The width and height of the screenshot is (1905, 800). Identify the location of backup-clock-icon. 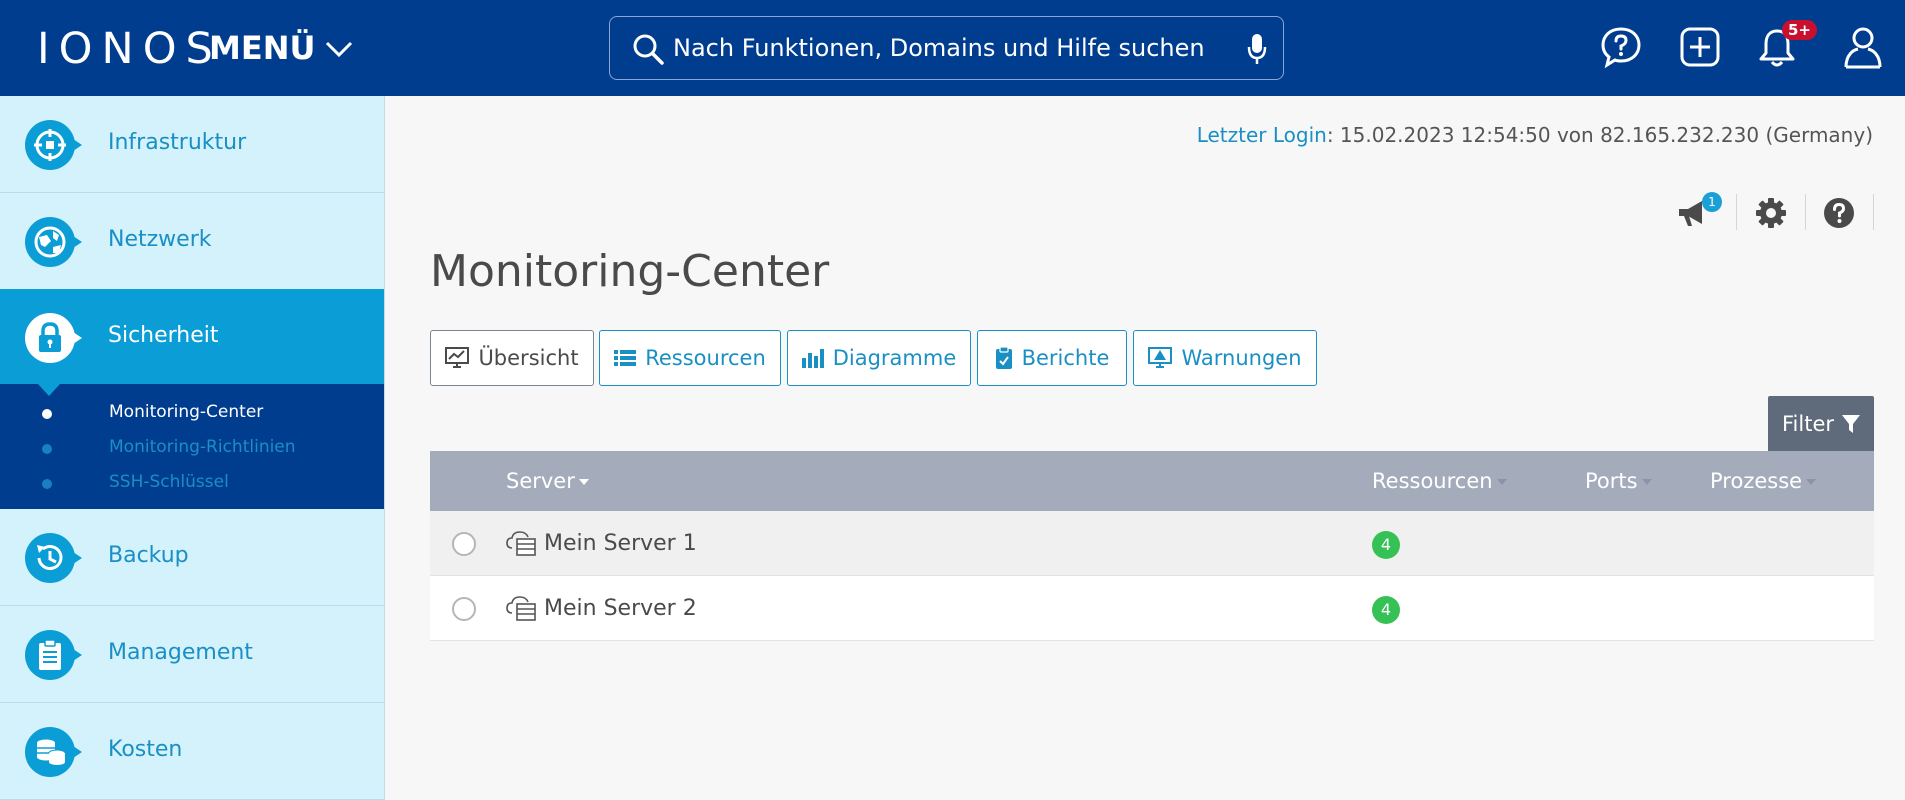
(53, 558).